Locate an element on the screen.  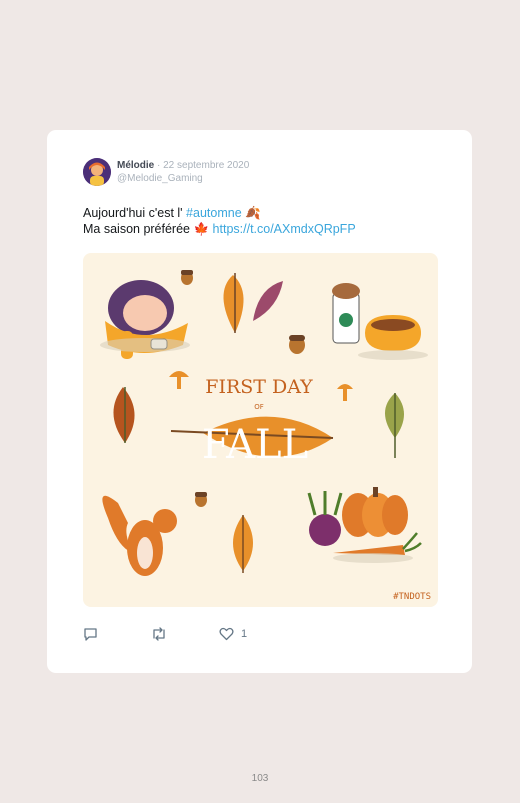
retweet-button is located at coordinates (159, 634).